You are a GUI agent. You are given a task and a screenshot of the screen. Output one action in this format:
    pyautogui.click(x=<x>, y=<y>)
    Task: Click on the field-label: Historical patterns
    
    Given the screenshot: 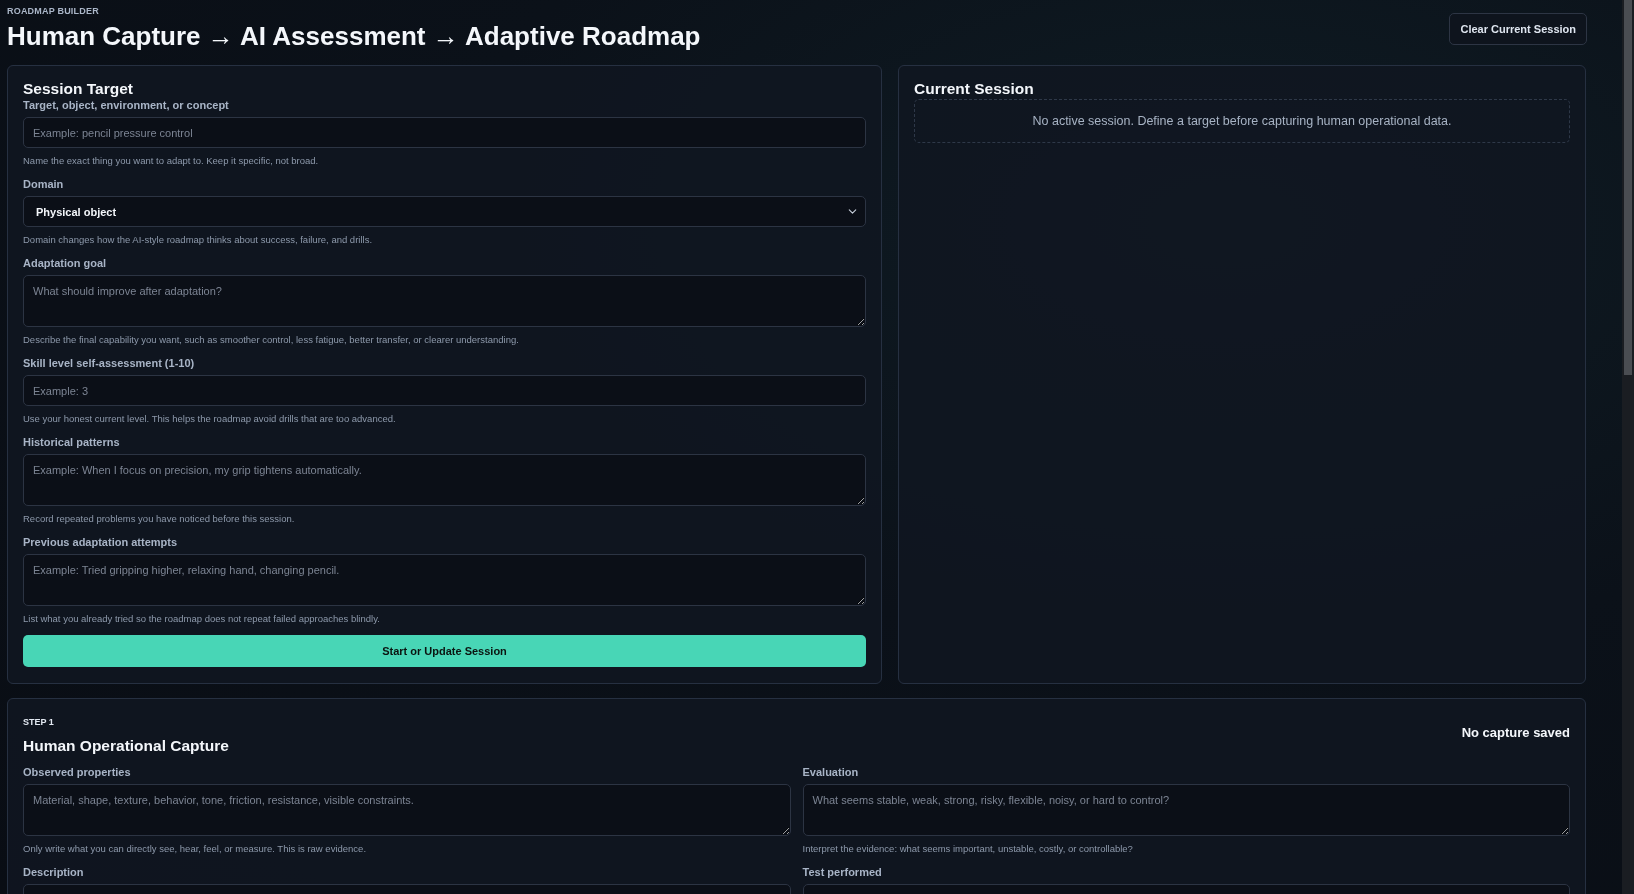 What is the action you would take?
    pyautogui.click(x=72, y=442)
    